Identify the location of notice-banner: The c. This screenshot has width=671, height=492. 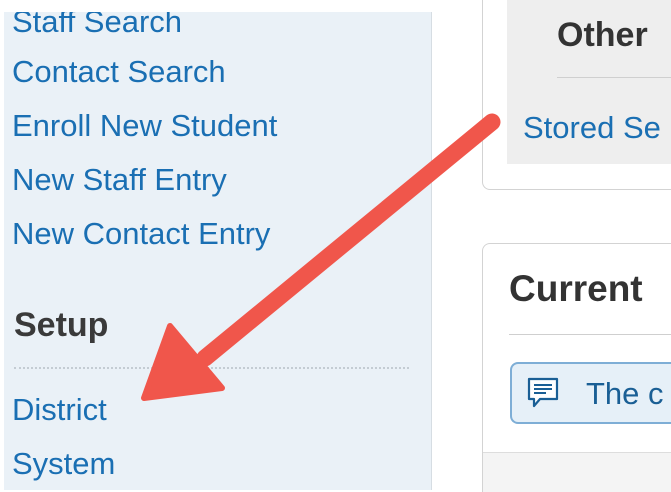
(590, 393).